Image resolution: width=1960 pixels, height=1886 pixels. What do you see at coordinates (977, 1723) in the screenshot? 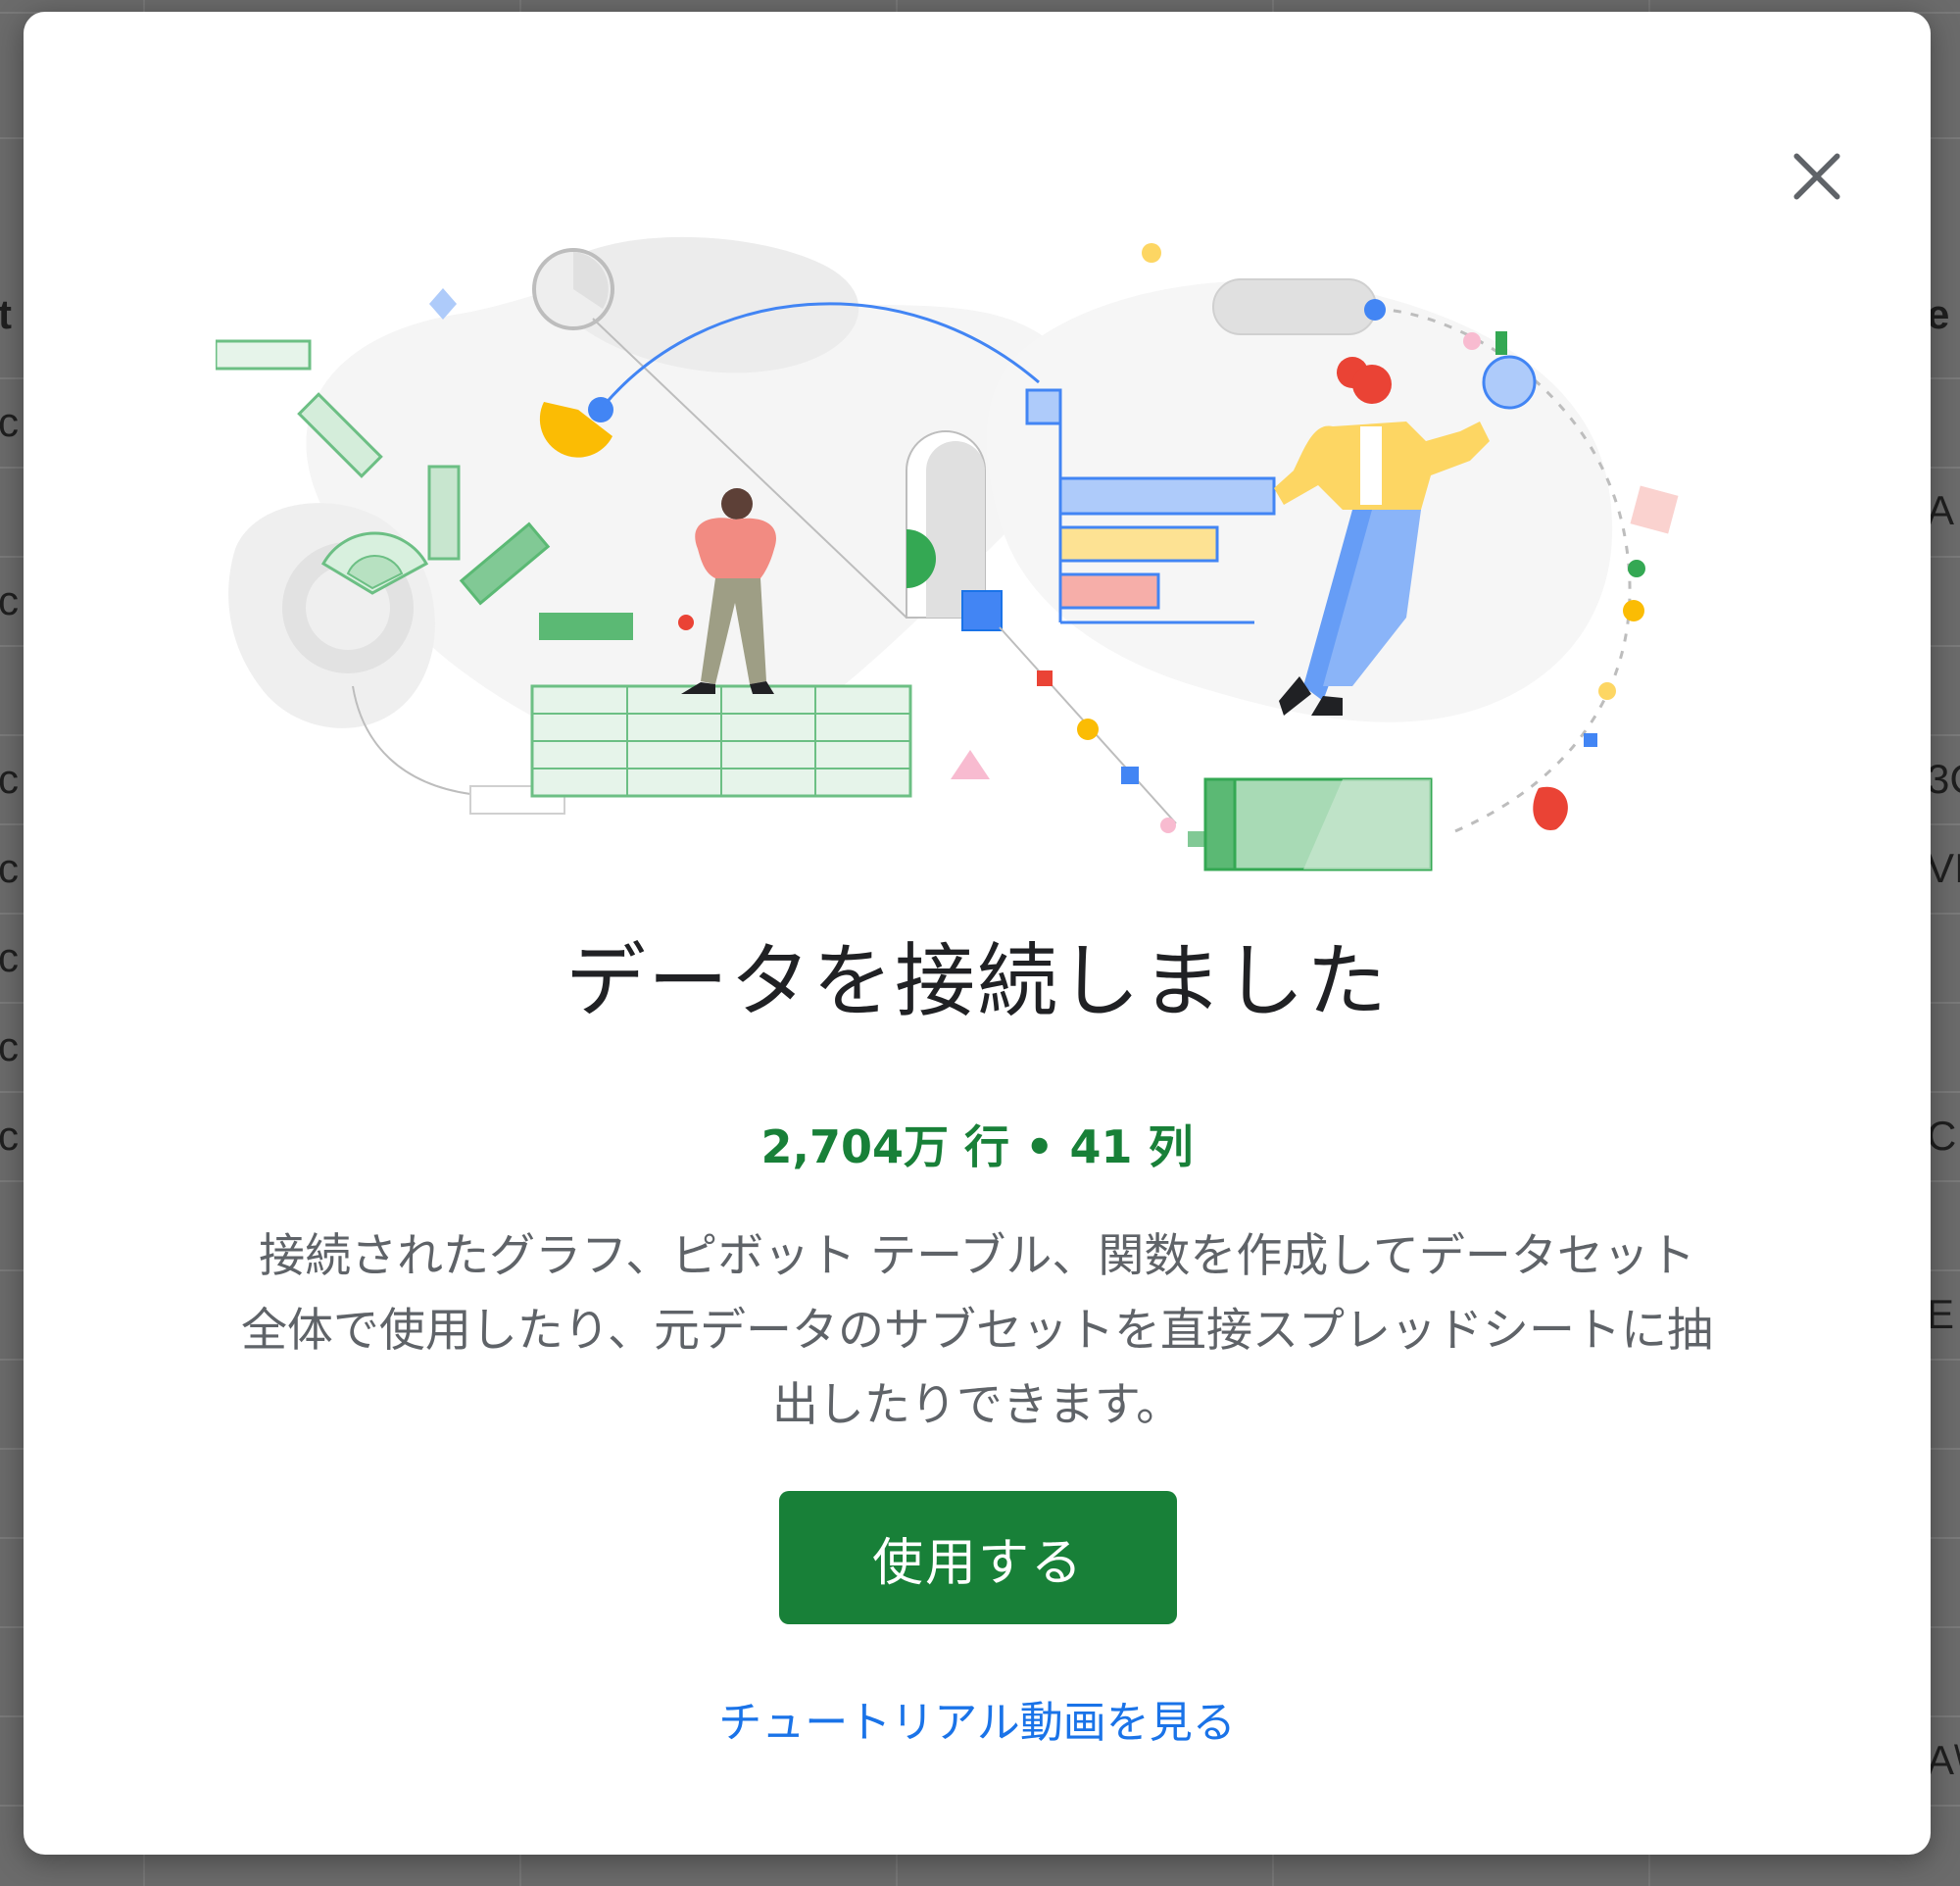
I see `watch-tutorial-link: チュートリアル動画を見る` at bounding box center [977, 1723].